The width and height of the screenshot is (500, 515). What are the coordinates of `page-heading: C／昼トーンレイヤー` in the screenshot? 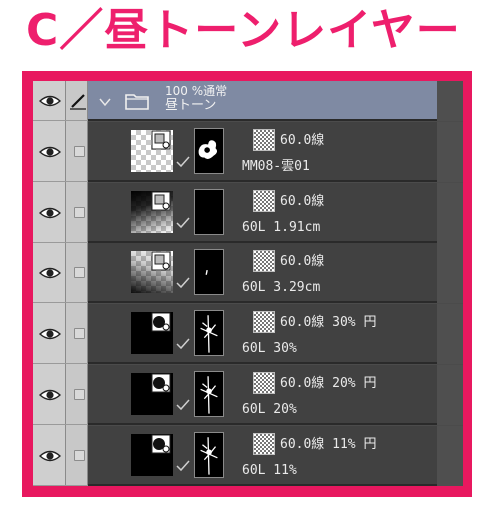 It's located at (243, 30).